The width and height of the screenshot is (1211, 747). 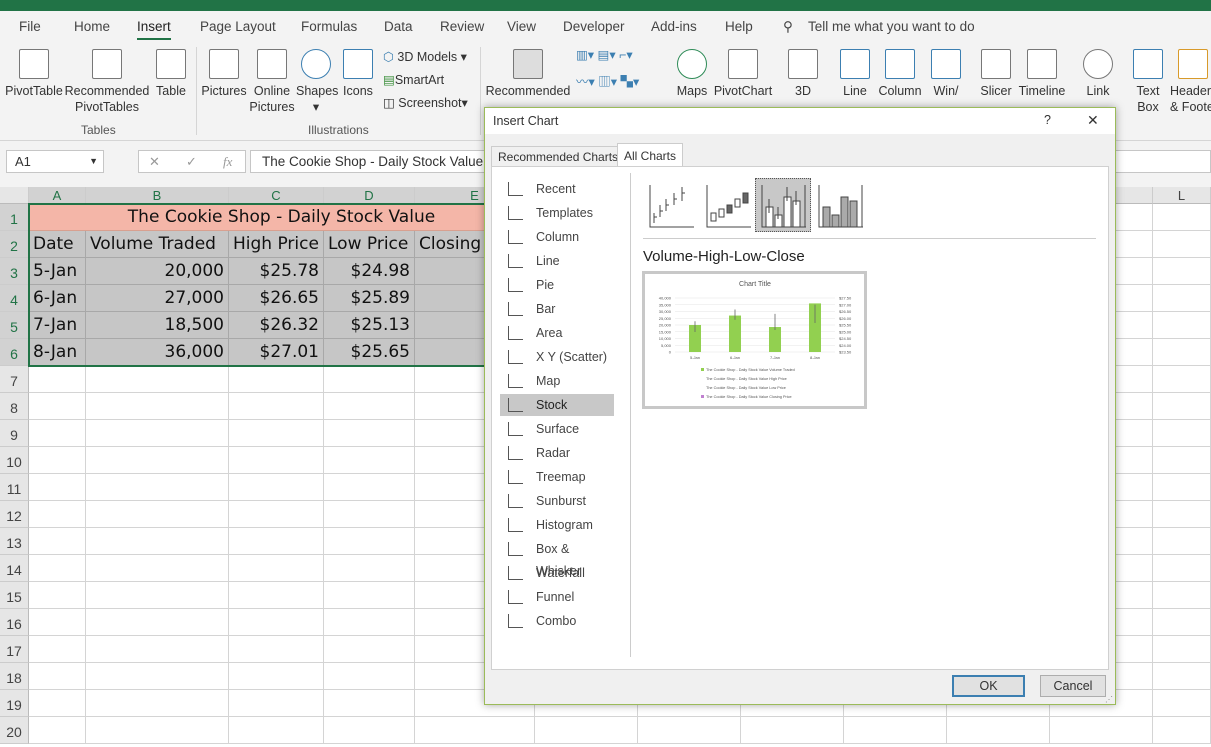 I want to click on enter-icon: ✓, so click(x=191, y=162).